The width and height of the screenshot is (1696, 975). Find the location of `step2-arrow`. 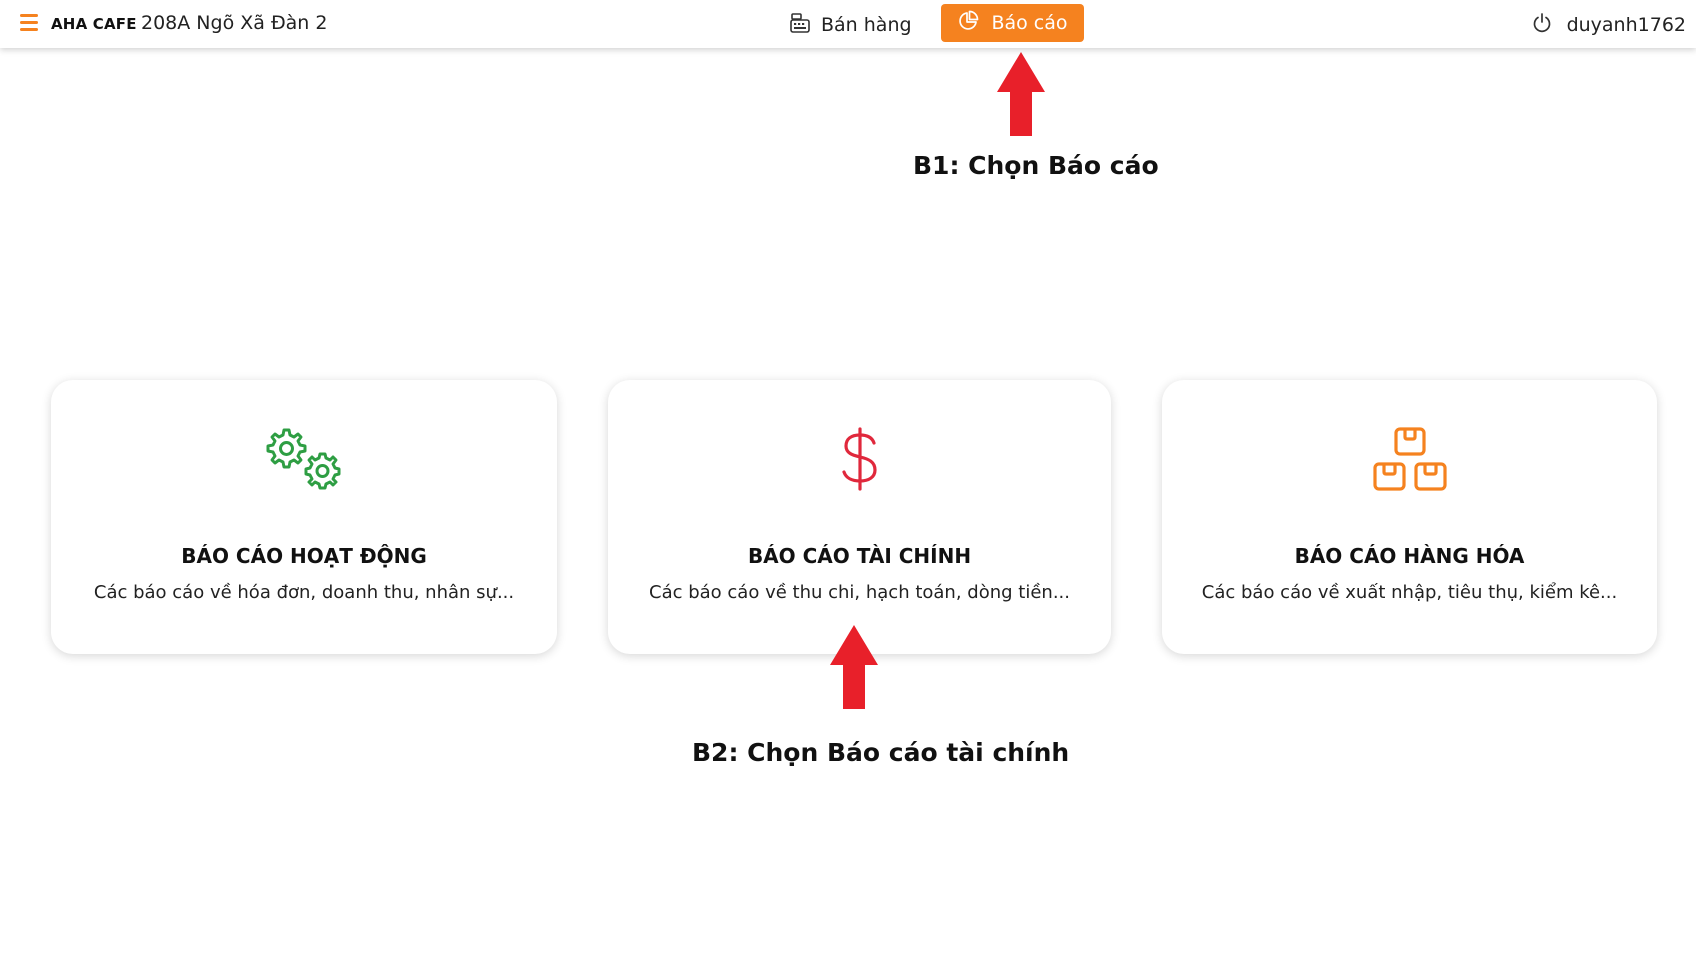

step2-arrow is located at coordinates (854, 667).